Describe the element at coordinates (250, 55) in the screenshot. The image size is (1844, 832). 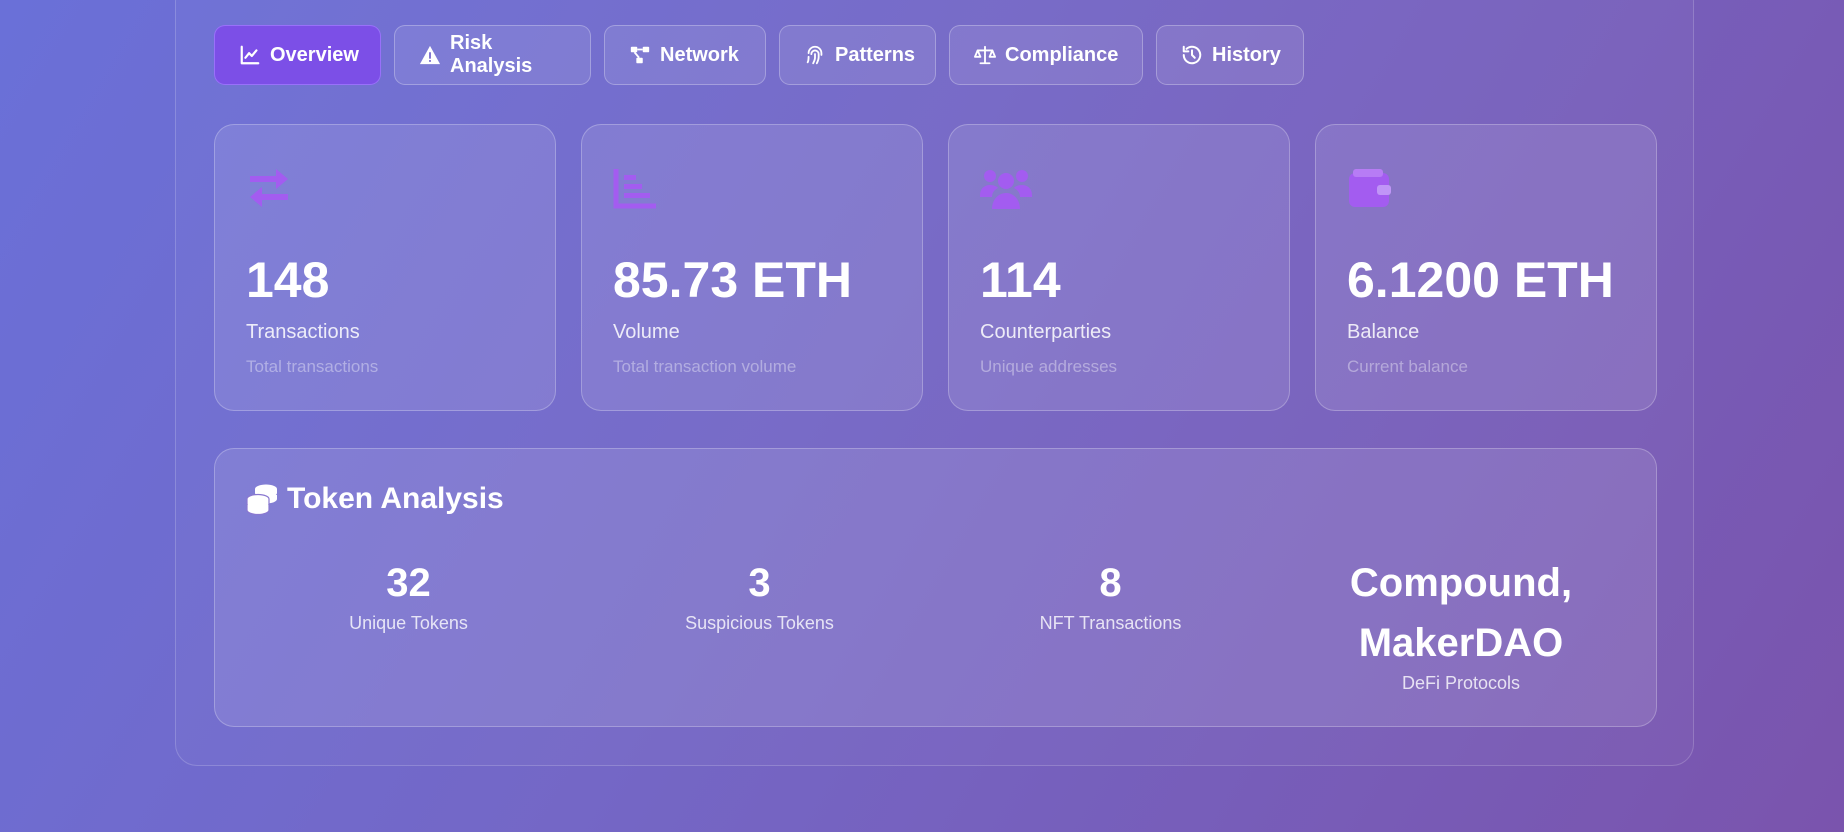
I see `chart-line-icon` at that location.